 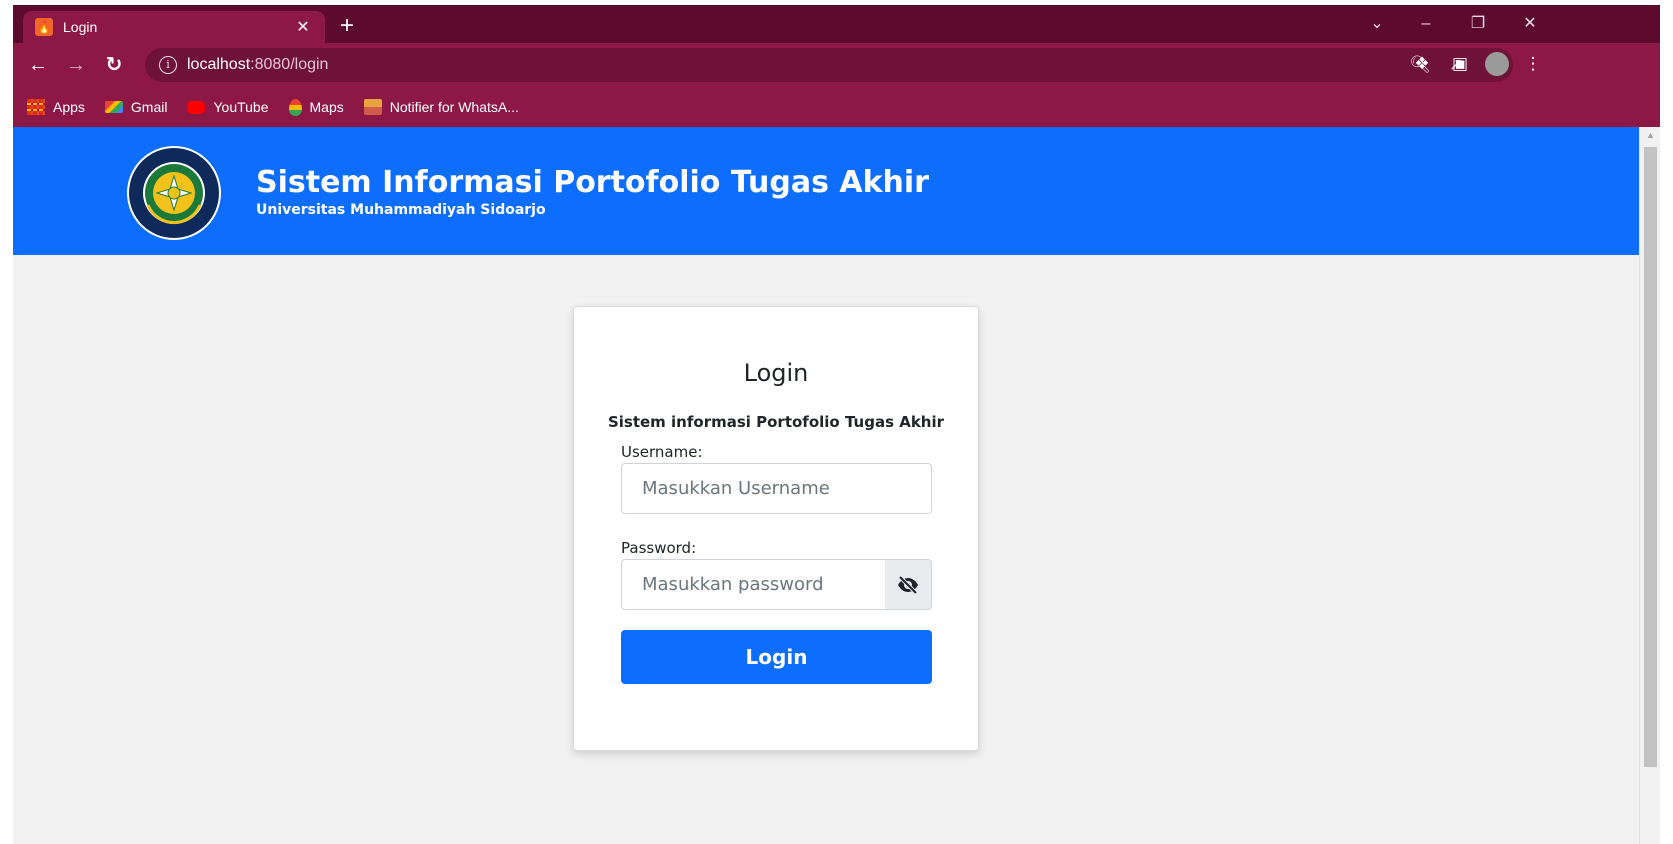 What do you see at coordinates (1426, 24) in the screenshot?
I see `minimize-icon: –` at bounding box center [1426, 24].